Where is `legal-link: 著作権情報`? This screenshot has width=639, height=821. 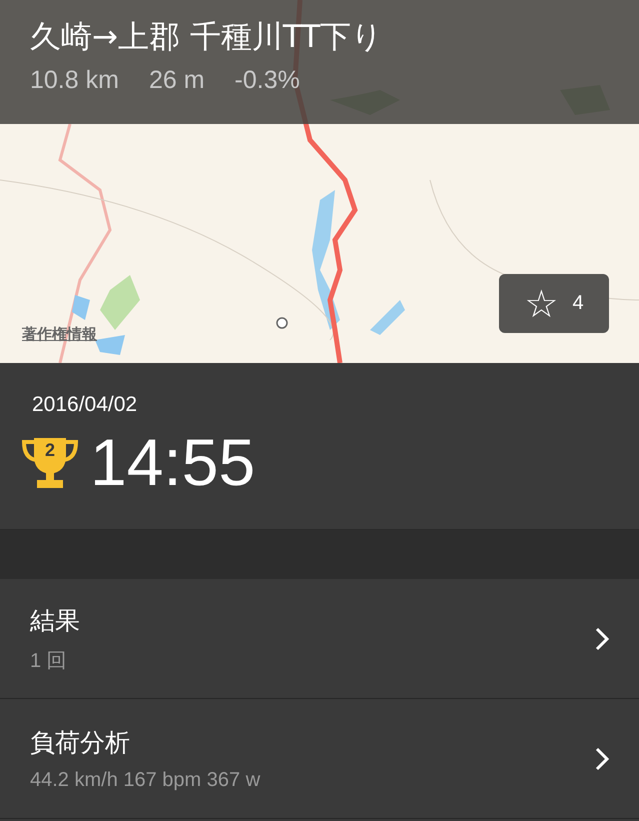
legal-link: 著作権情報 is located at coordinates (59, 334).